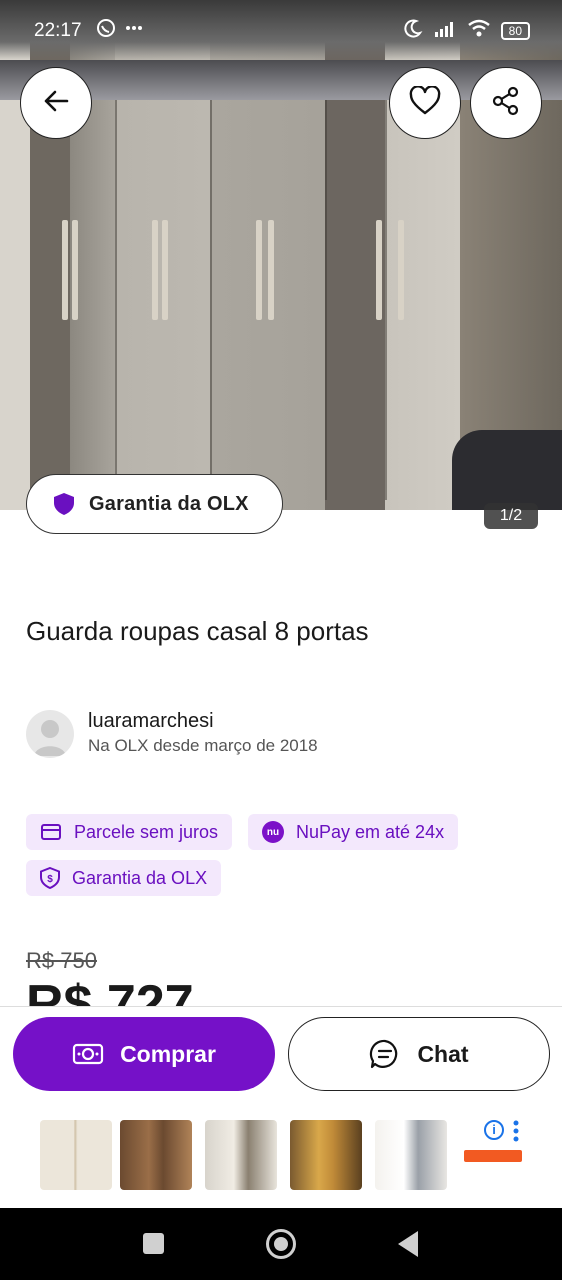 The height and width of the screenshot is (1280, 562). What do you see at coordinates (120, 30) in the screenshot?
I see `status-left-icons` at bounding box center [120, 30].